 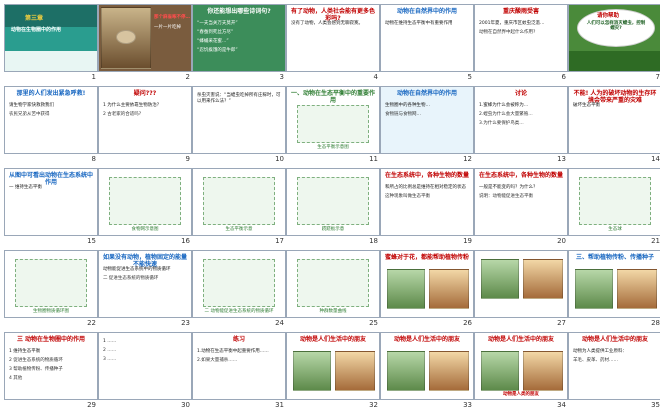 What do you see at coordinates (561, 405) in the screenshot?
I see `slide-number: 34` at bounding box center [561, 405].